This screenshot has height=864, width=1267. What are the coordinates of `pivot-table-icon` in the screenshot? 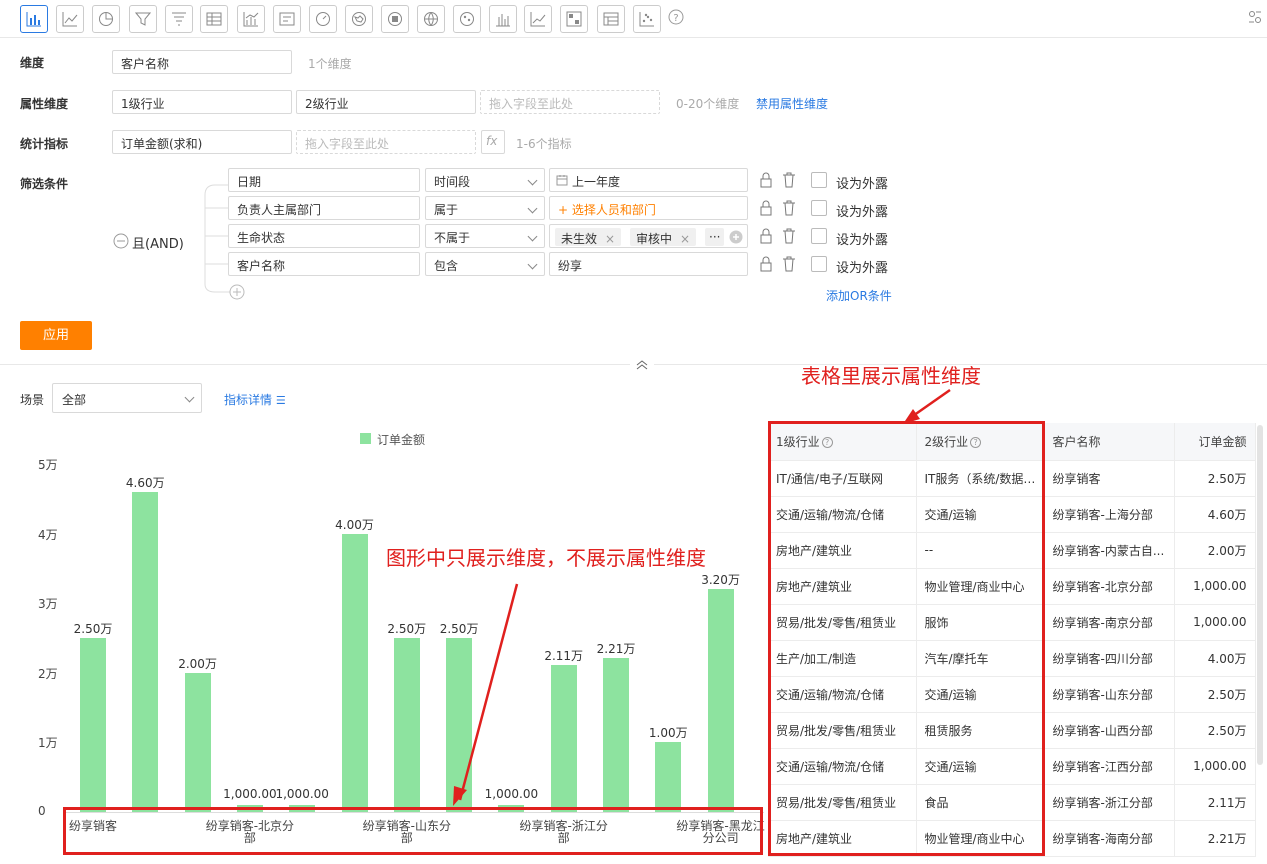 It's located at (611, 19).